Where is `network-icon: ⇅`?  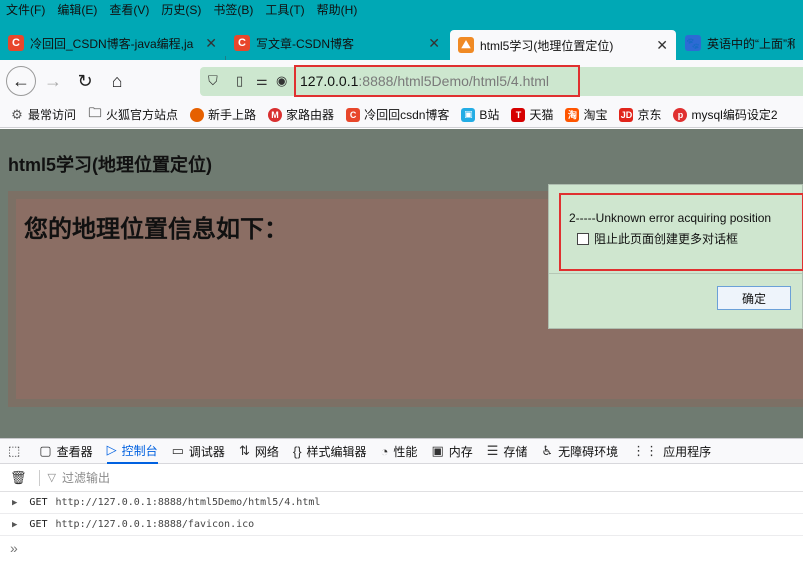 network-icon: ⇅ is located at coordinates (244, 450).